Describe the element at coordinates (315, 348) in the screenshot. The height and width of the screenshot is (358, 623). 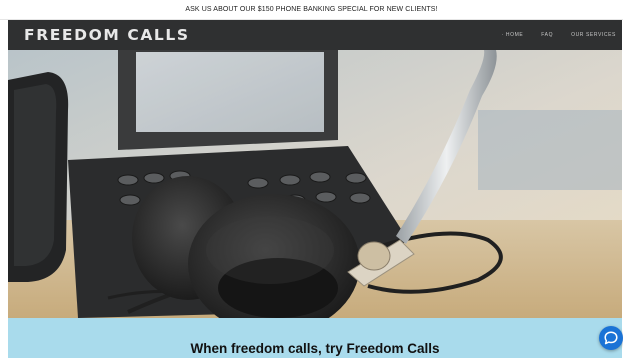
I see `tagline-heading: When freedom calls, try Freedom Calls` at that location.